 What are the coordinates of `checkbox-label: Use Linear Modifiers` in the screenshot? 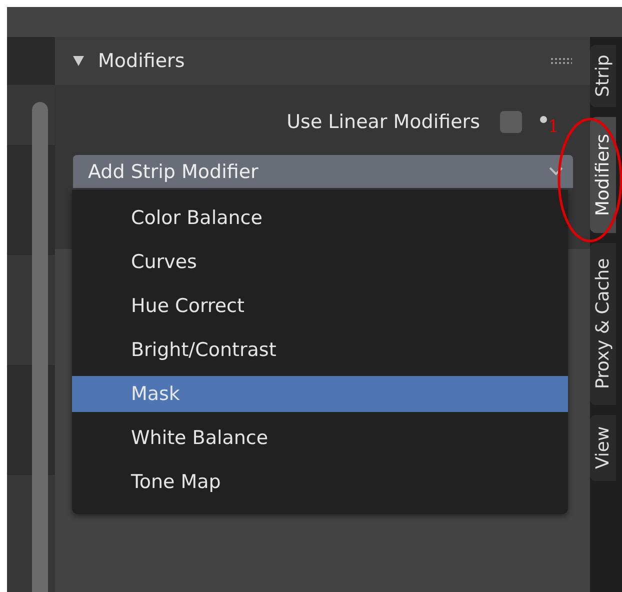 It's located at (383, 122).